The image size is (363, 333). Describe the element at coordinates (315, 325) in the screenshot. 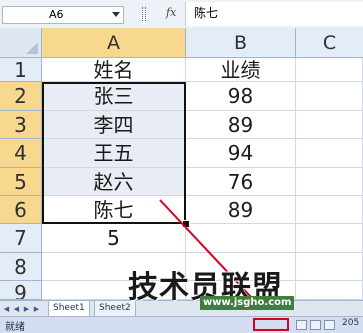

I see `page-layout-view-icon` at that location.